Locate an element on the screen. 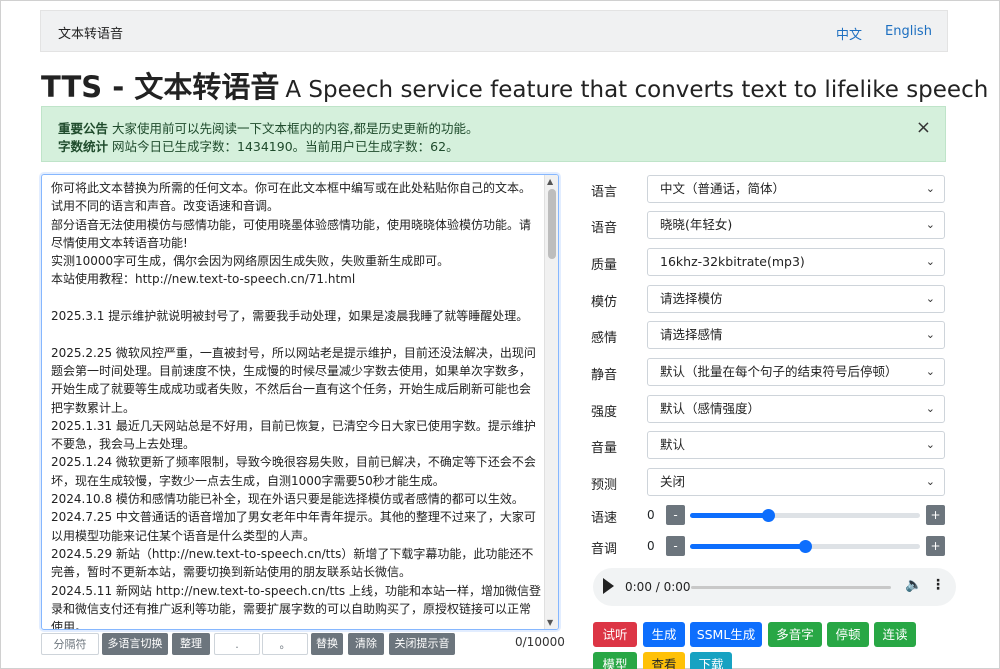  clear-button: 清除 is located at coordinates (366, 644).